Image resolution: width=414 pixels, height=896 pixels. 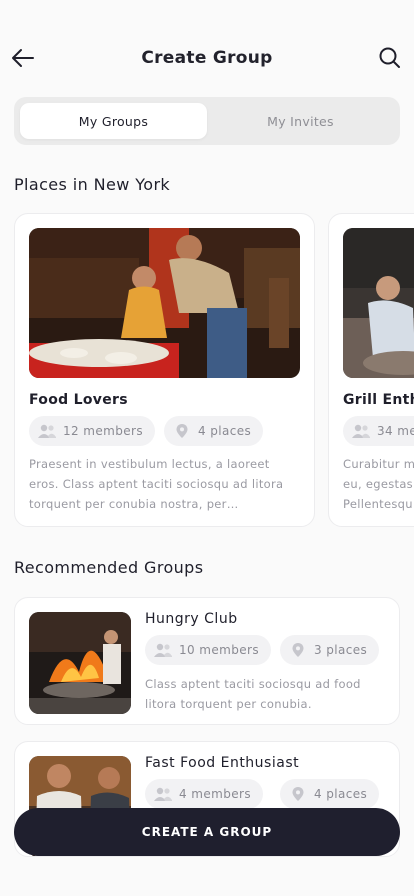 What do you see at coordinates (109, 567) in the screenshot?
I see `recommended-section-title: Recommended Groups` at bounding box center [109, 567].